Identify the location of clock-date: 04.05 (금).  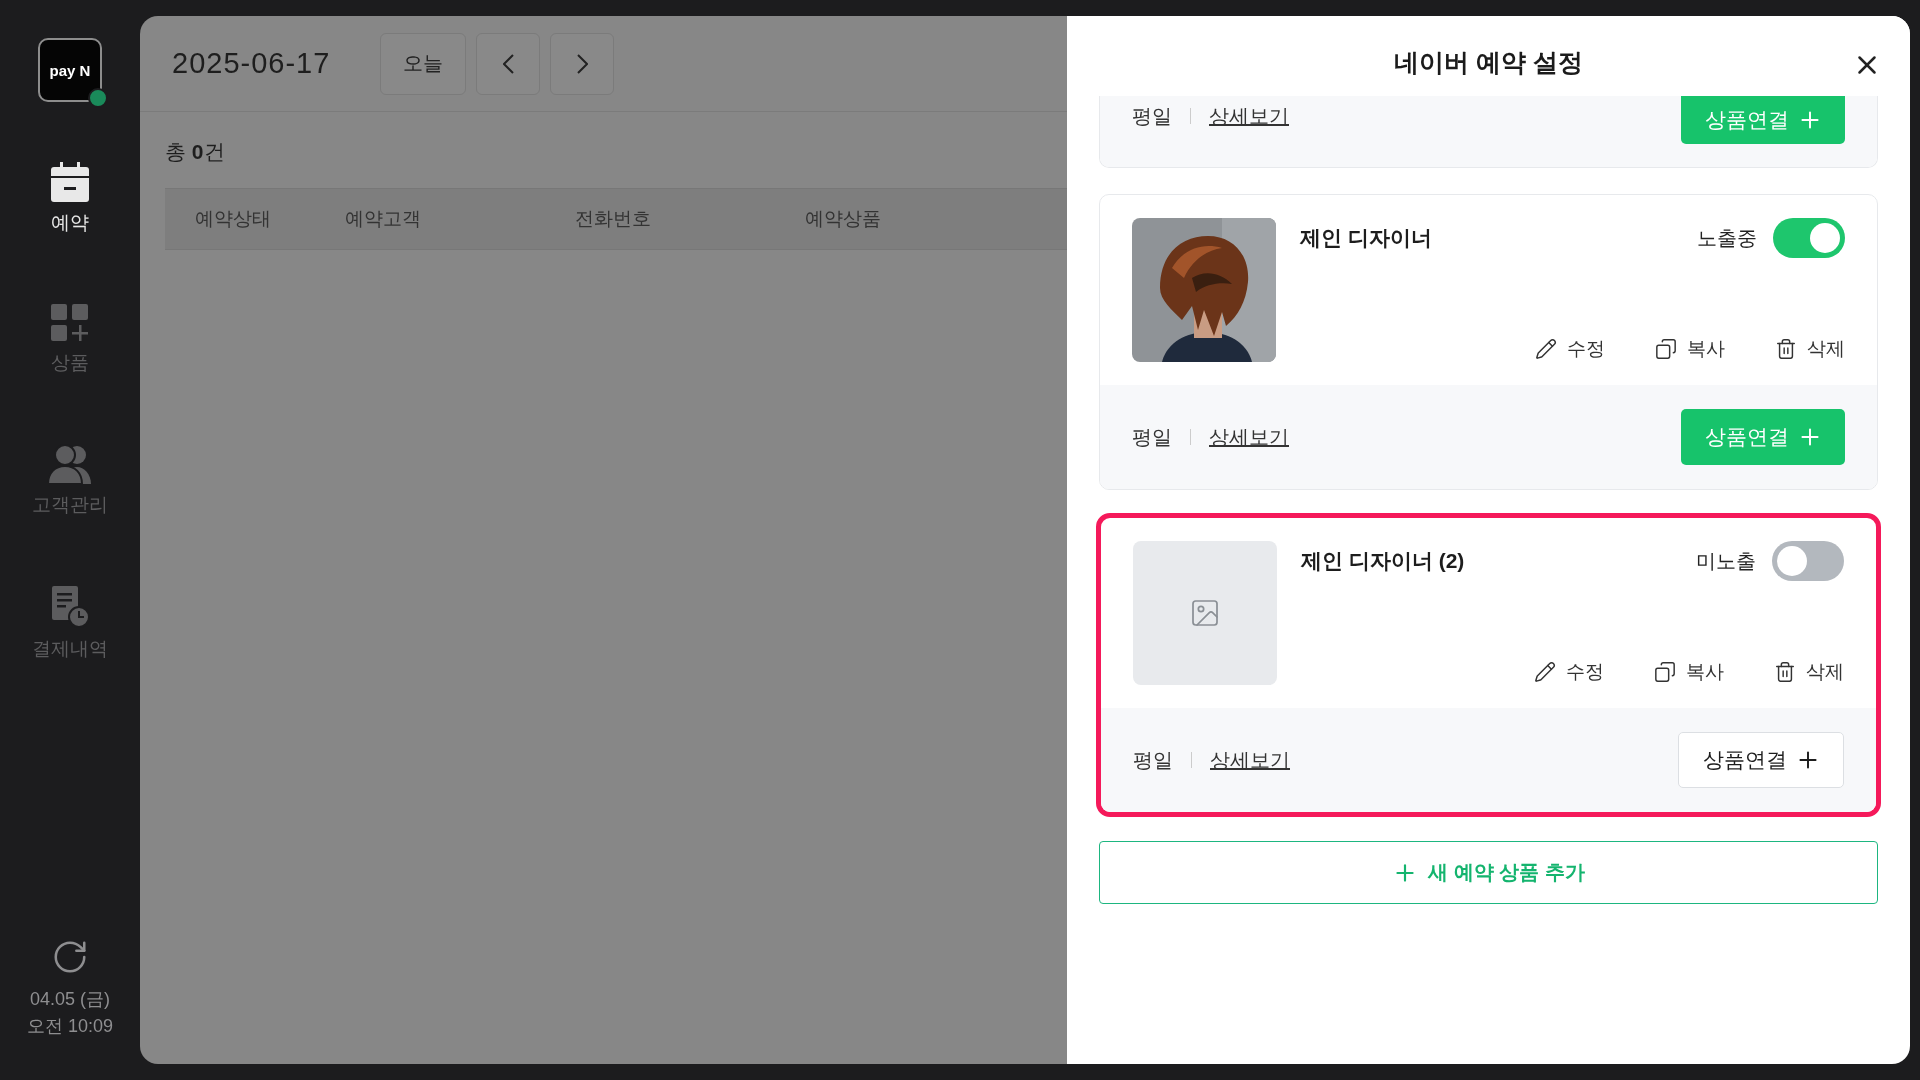
(69, 999).